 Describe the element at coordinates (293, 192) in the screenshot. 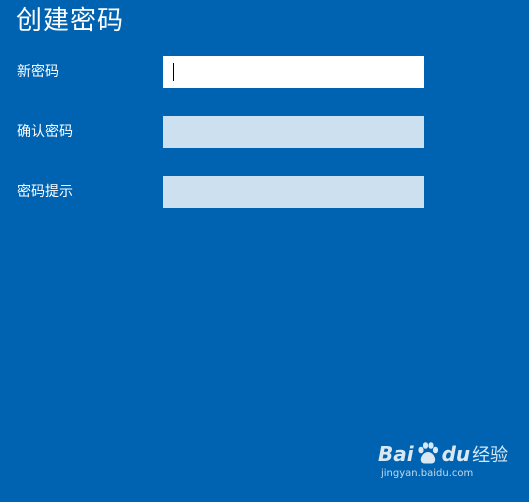

I see `password-hint-input` at that location.